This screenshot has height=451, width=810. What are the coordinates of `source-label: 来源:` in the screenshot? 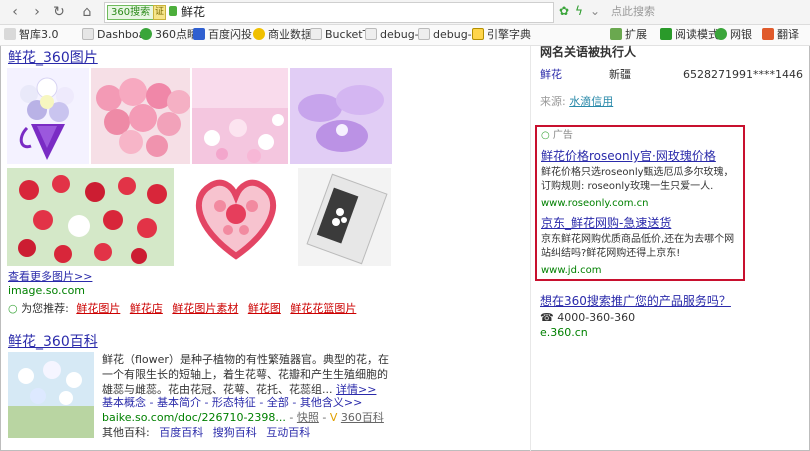 It's located at (553, 101).